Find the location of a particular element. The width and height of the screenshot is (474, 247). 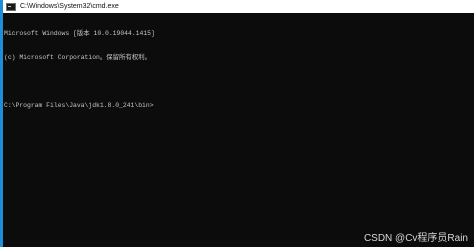

title-bar: C:\Windows\System32\cmd.exe is located at coordinates (238, 6).